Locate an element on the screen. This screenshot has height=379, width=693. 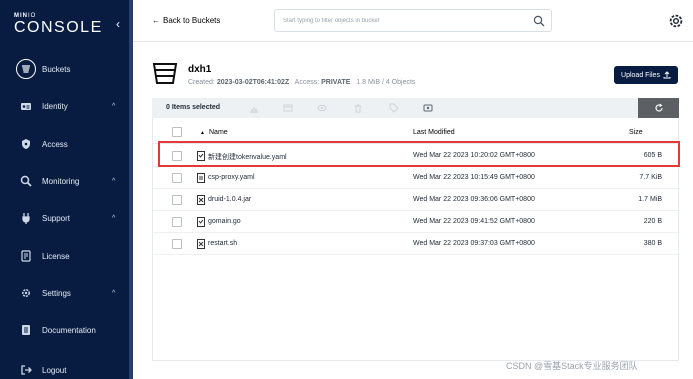
support-icon is located at coordinates (26, 218).